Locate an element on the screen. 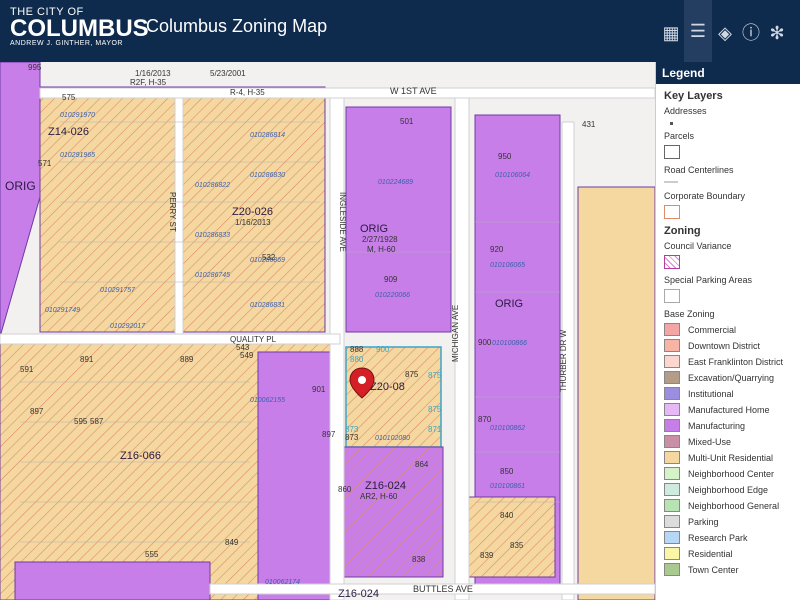 Image resolution: width=800 pixels, height=600 pixels. share-icon: ✻ is located at coordinates (777, 33).